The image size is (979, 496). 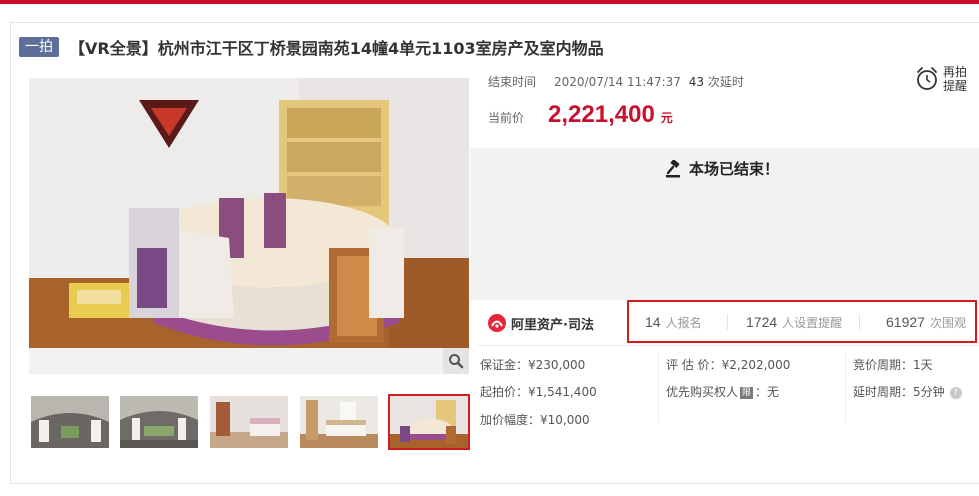 What do you see at coordinates (39, 47) in the screenshot?
I see `auction-round-tag: 一拍` at bounding box center [39, 47].